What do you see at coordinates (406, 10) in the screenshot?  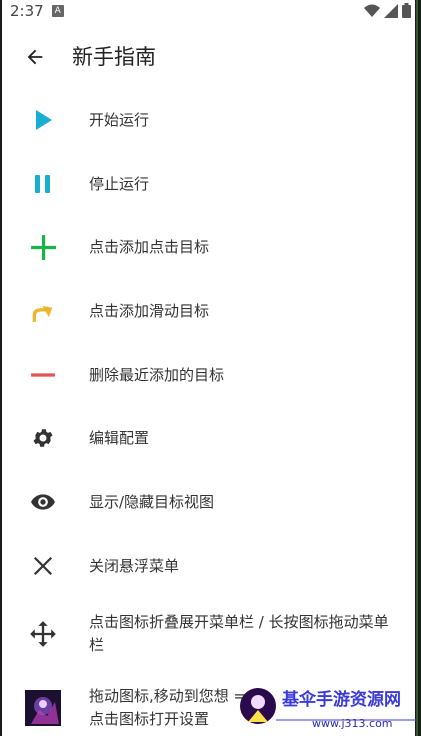 I see `battery-icon` at bounding box center [406, 10].